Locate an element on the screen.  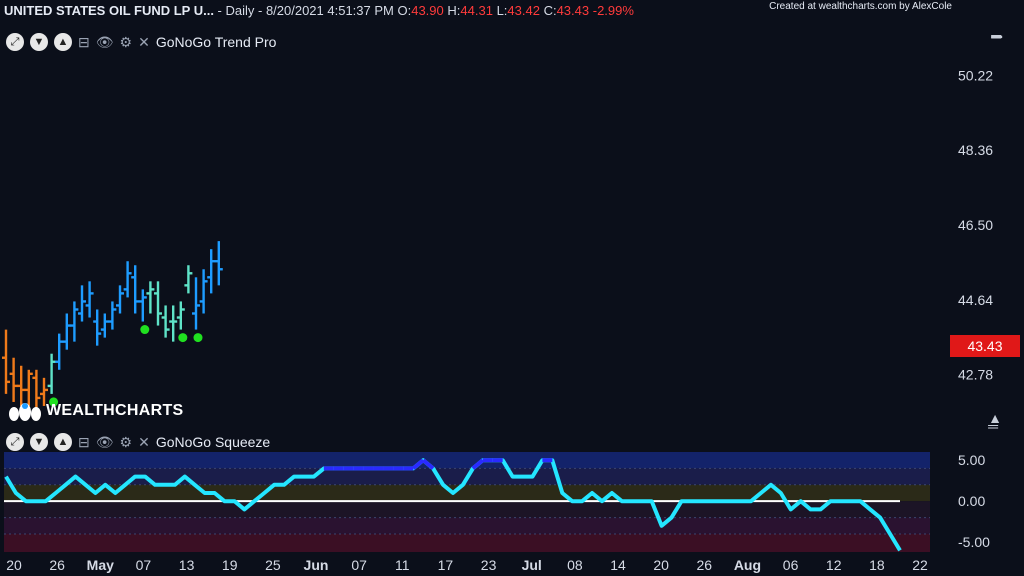
indicator-name: GoNoGo Trend Pro is located at coordinates (216, 42).